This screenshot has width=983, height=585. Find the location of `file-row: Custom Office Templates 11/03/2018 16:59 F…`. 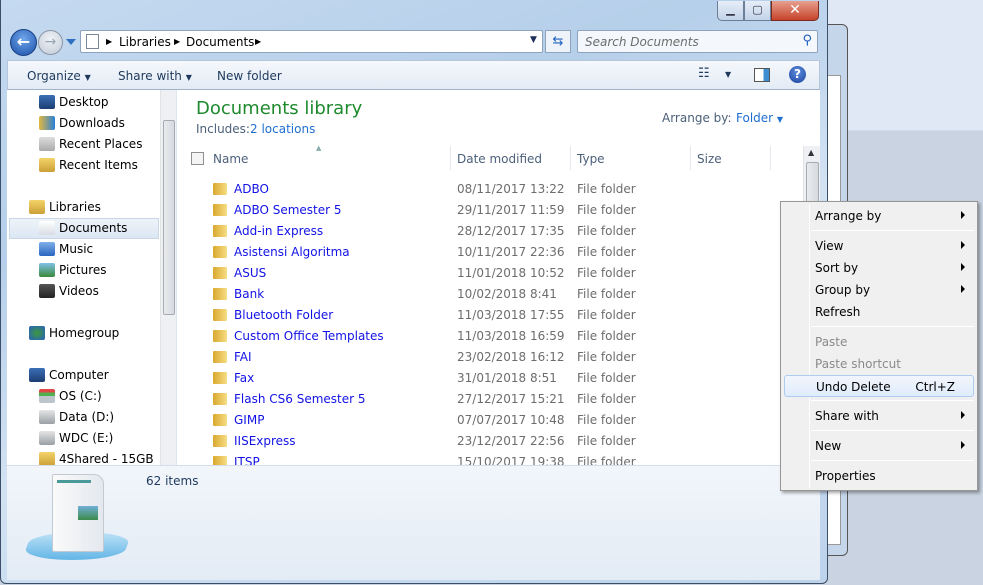

file-row: Custom Office Templates 11/03/2018 16:59 F… is located at coordinates (499, 336).